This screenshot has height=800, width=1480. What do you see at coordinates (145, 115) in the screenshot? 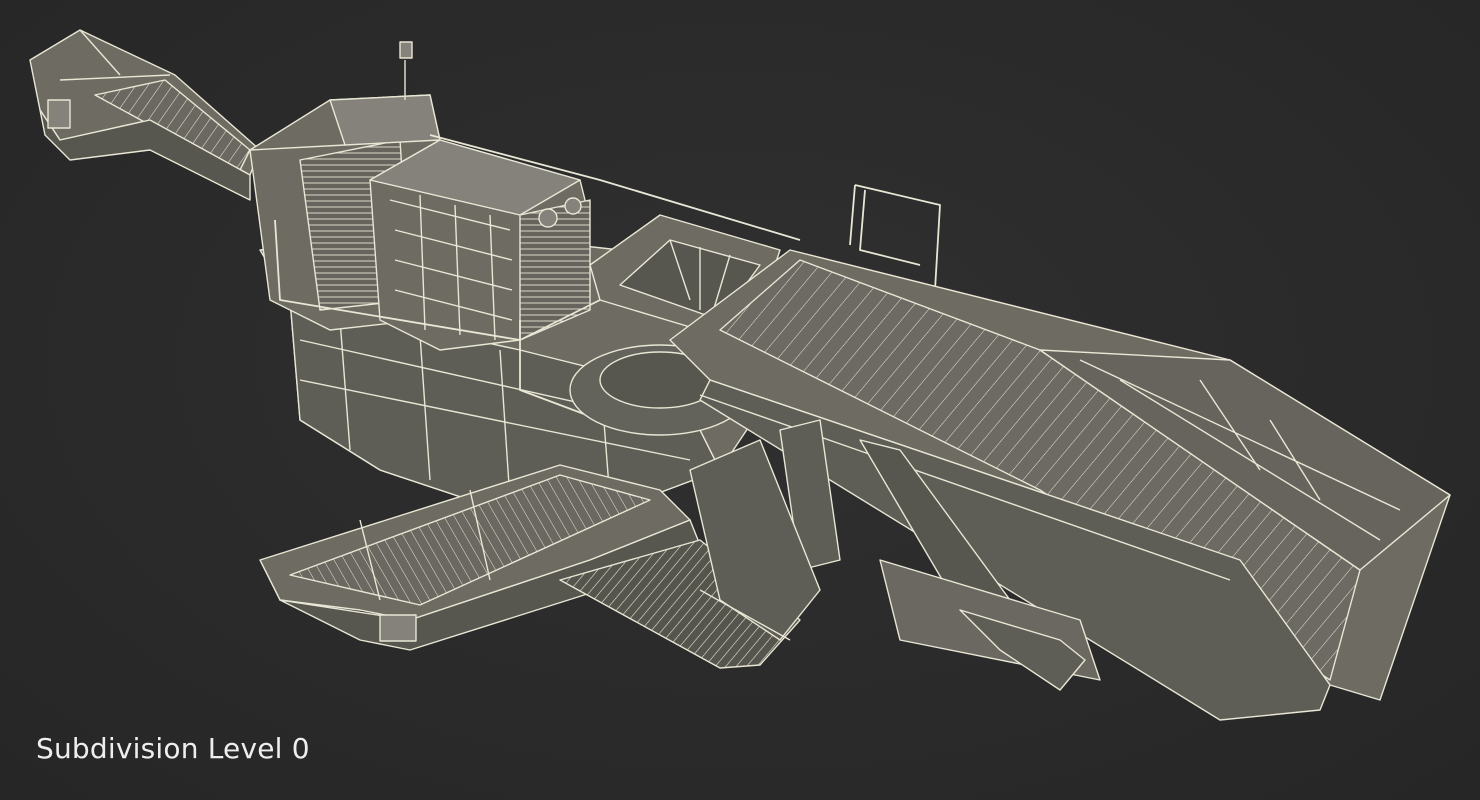
I see `tail-conveyor` at bounding box center [145, 115].